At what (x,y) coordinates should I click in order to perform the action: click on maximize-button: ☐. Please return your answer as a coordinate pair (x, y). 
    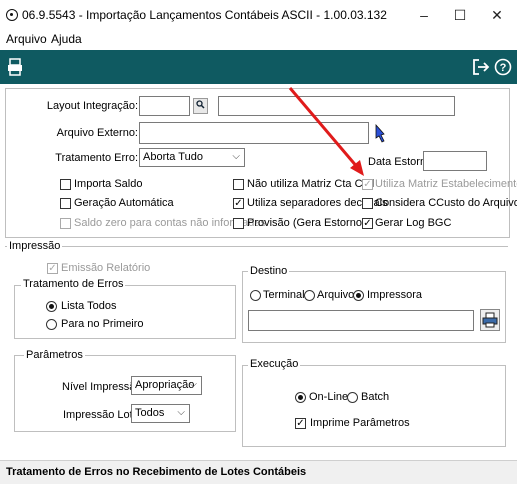
    Looking at the image, I should click on (460, 15).